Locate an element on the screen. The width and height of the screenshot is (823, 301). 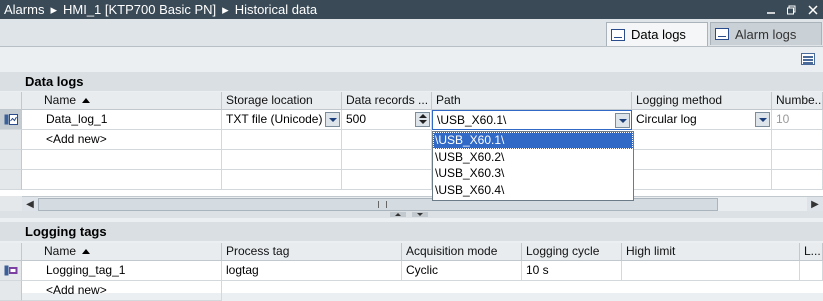
logging-method-select: Circular log is located at coordinates (702, 120).